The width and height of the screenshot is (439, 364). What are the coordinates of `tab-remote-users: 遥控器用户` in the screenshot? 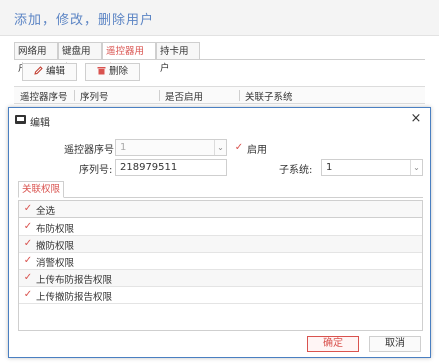 It's located at (129, 58).